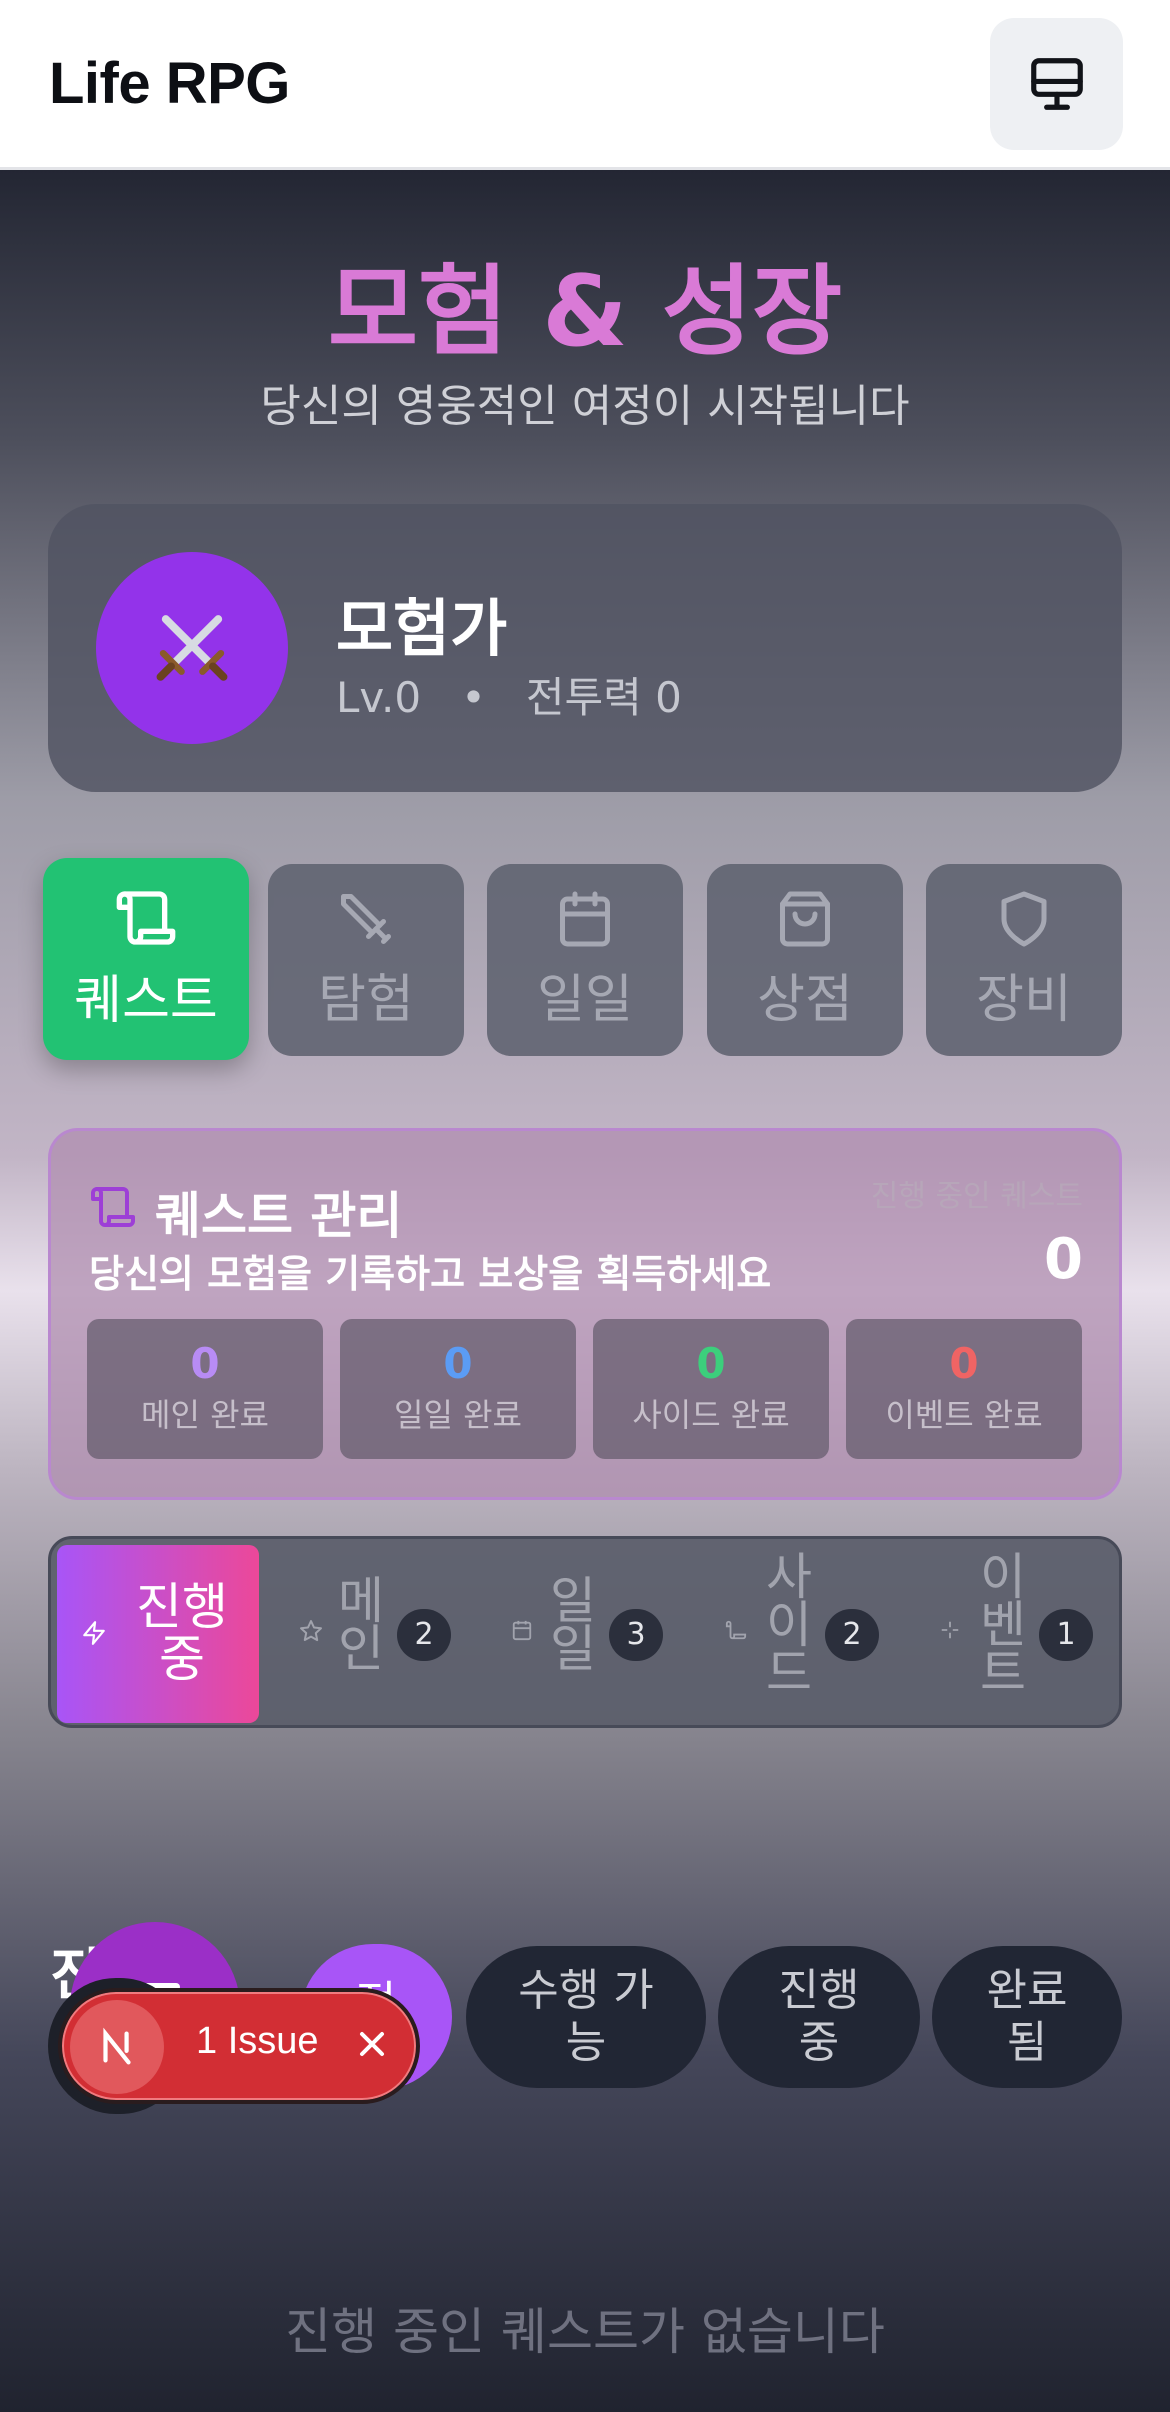 Image resolution: width=1170 pixels, height=2412 pixels. What do you see at coordinates (1024, 960) in the screenshot?
I see `tab-equipment: 장비` at bounding box center [1024, 960].